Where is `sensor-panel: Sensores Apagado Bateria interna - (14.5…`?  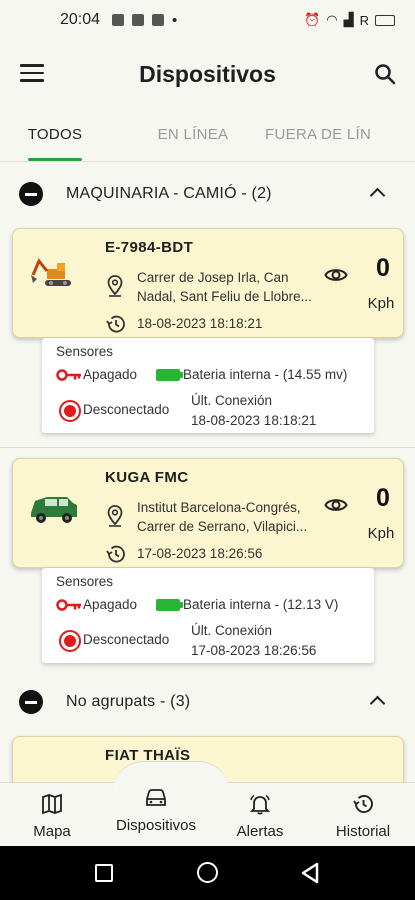 sensor-panel: Sensores Apagado Bateria interna - (14.5… is located at coordinates (208, 385).